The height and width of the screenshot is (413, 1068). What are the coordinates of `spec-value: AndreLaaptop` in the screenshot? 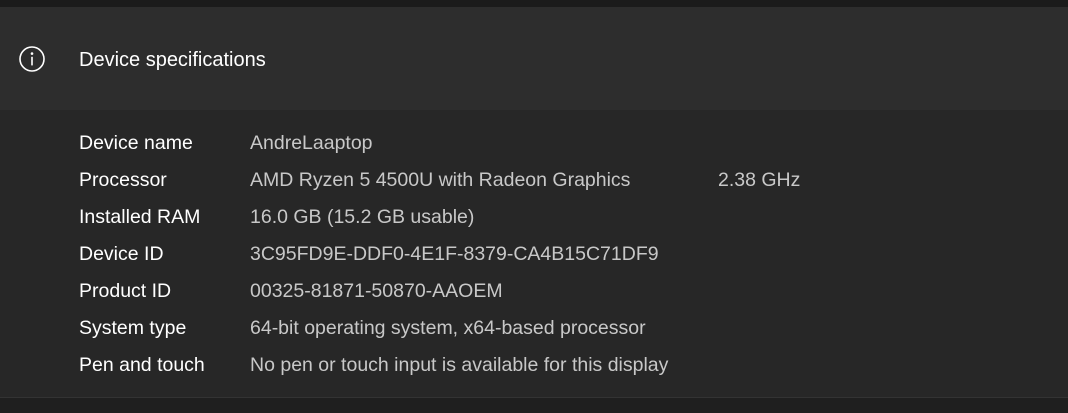 It's located at (311, 143).